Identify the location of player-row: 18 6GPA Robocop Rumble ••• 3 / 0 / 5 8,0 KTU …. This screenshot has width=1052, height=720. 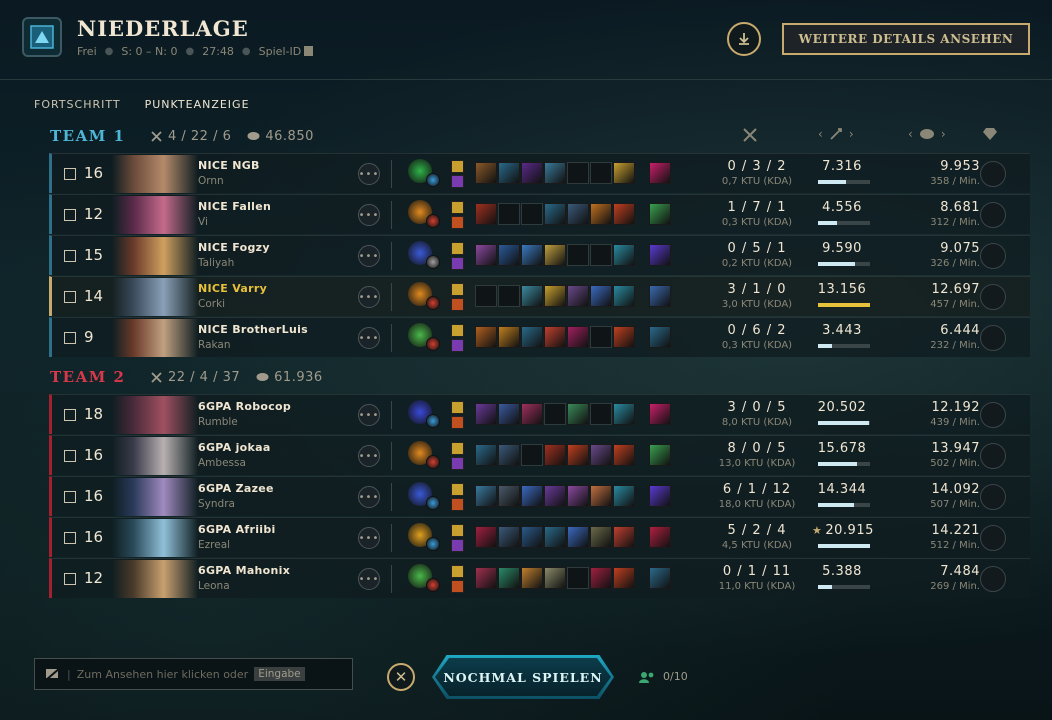
(539, 414).